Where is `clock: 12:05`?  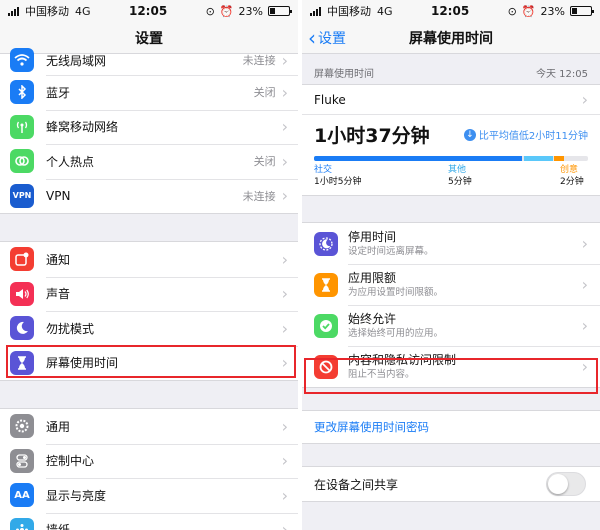
clock: 12:05 is located at coordinates (148, 11).